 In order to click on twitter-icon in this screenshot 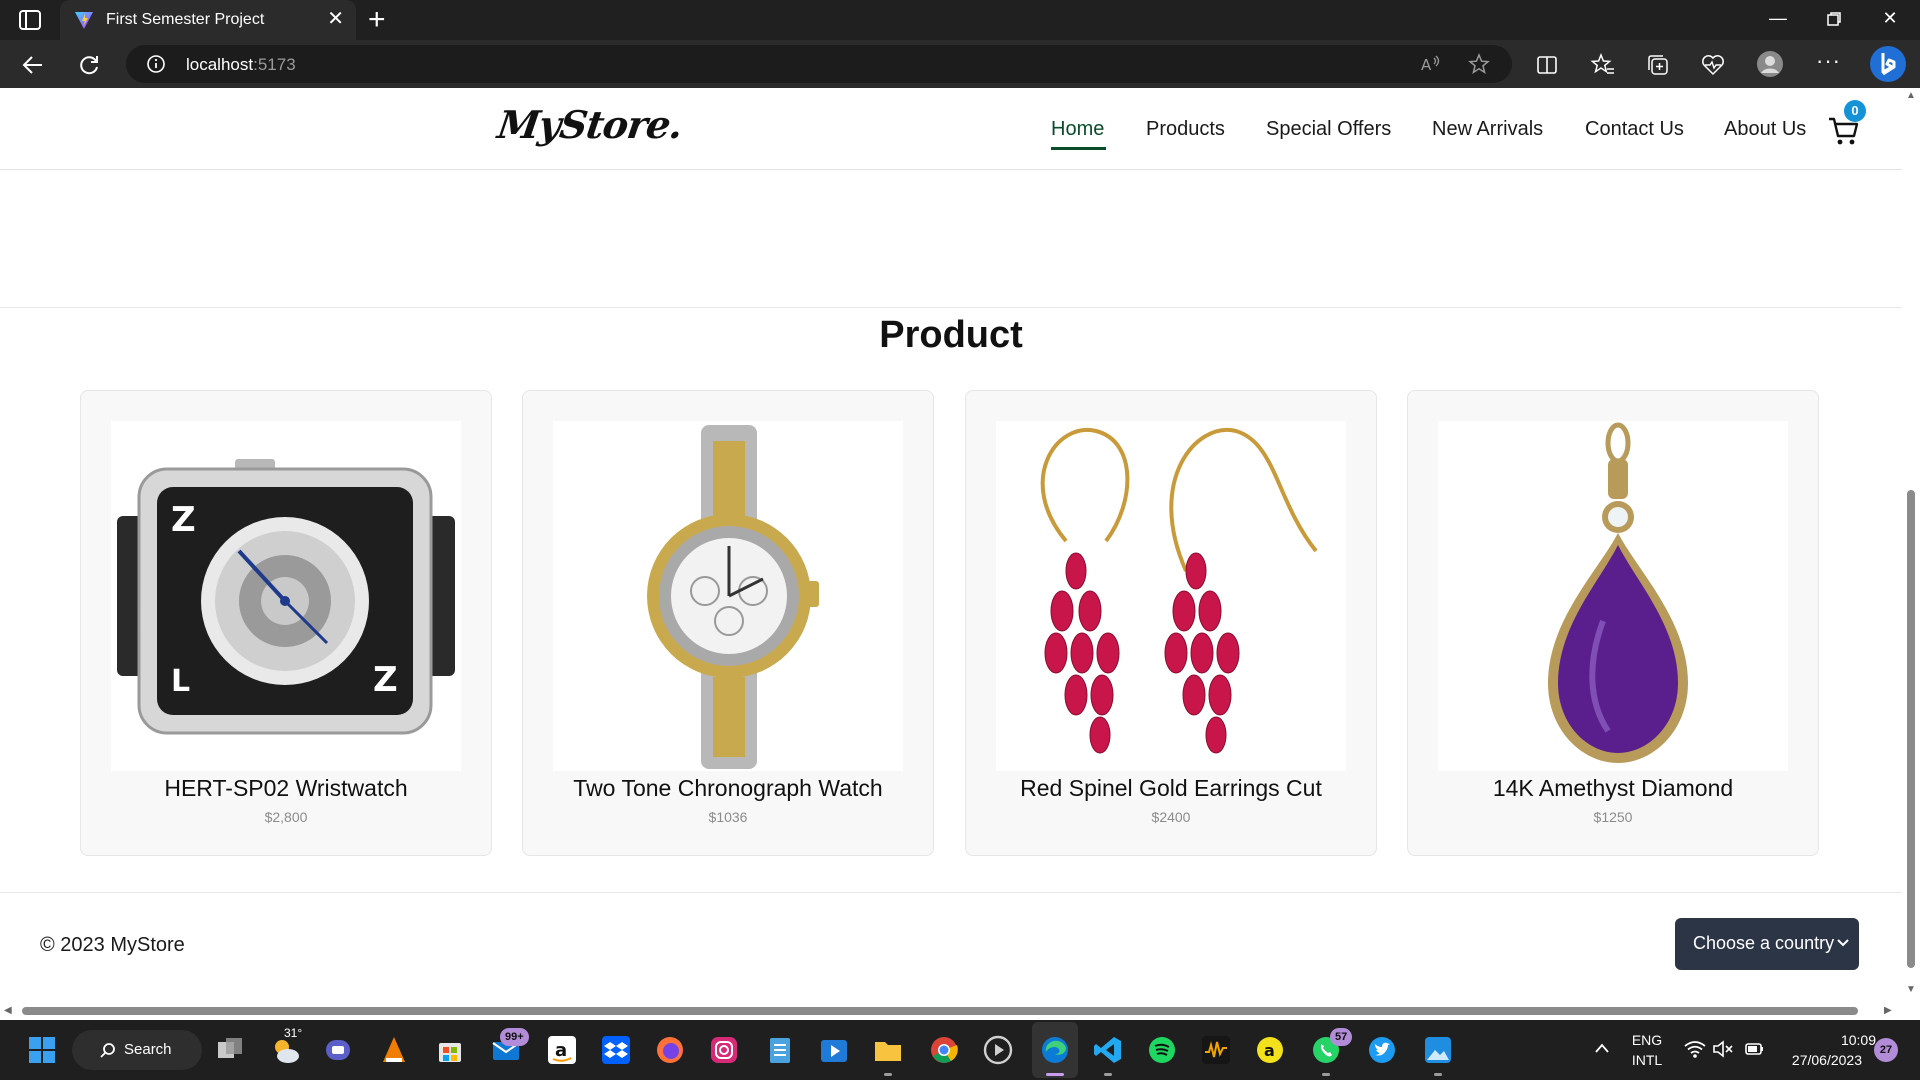, I will do `click(1382, 1050)`.